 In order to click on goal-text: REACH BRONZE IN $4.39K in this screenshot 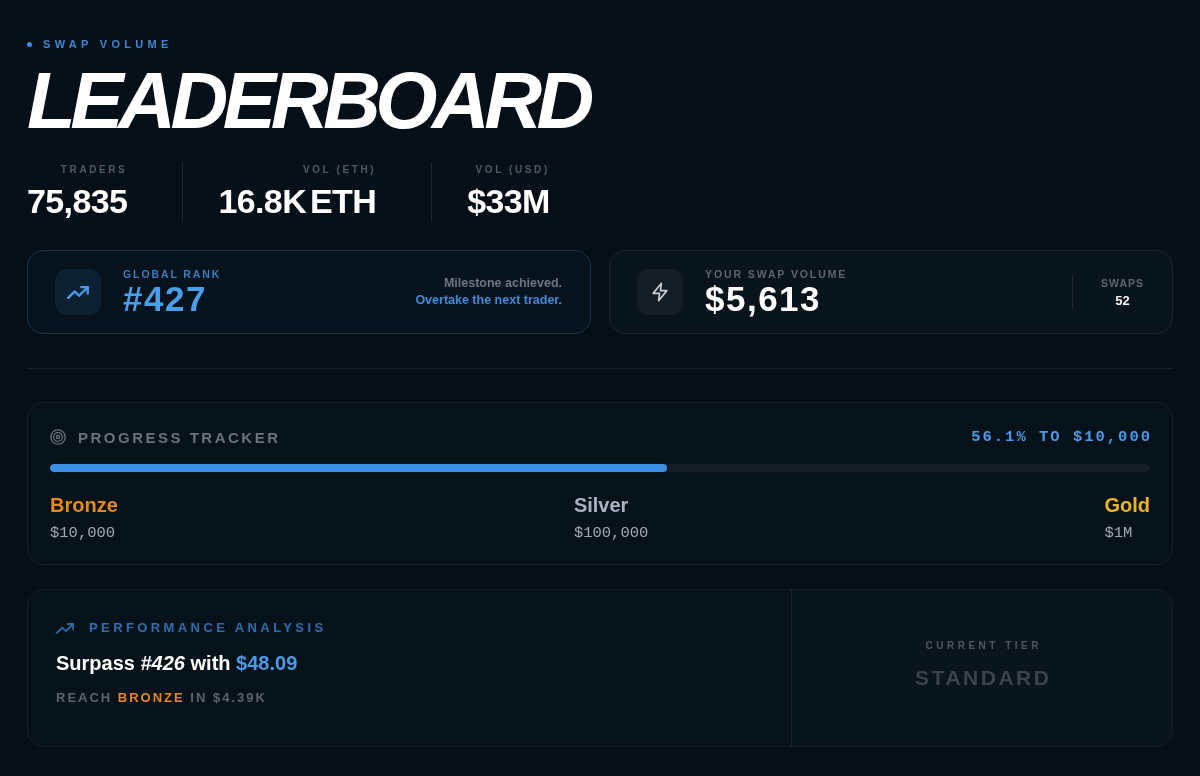, I will do `click(161, 698)`.